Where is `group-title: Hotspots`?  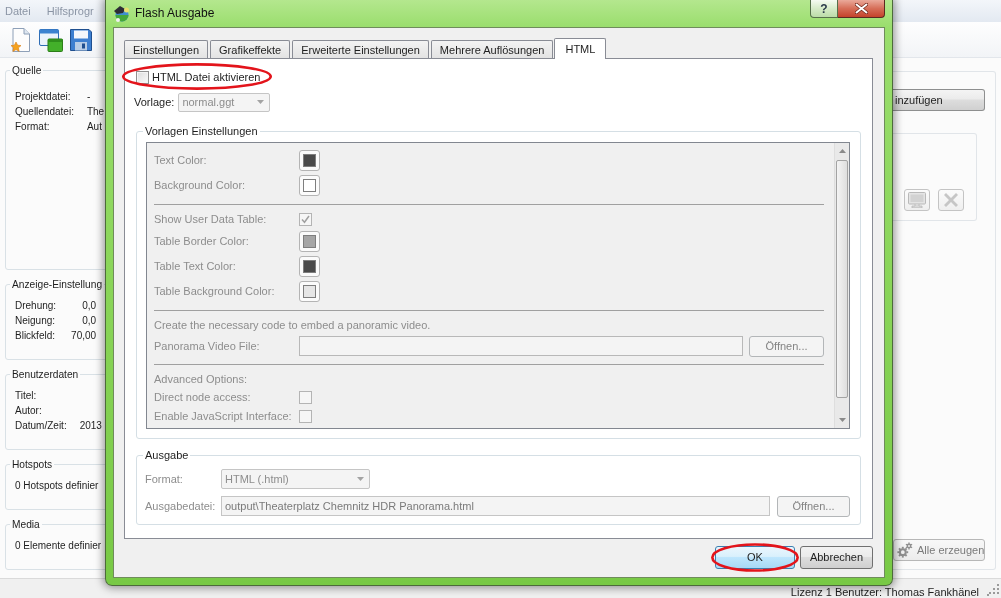 group-title: Hotspots is located at coordinates (32, 464).